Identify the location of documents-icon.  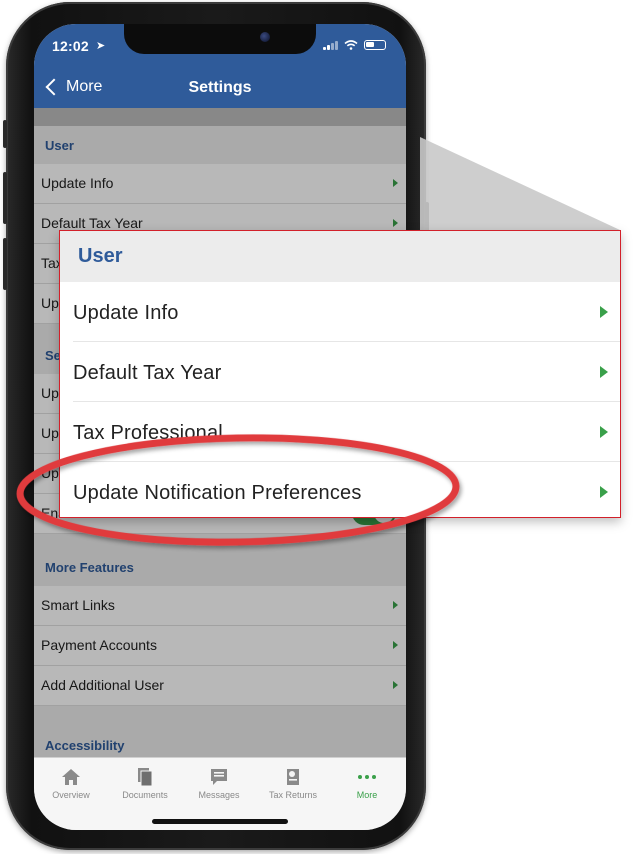
(145, 777).